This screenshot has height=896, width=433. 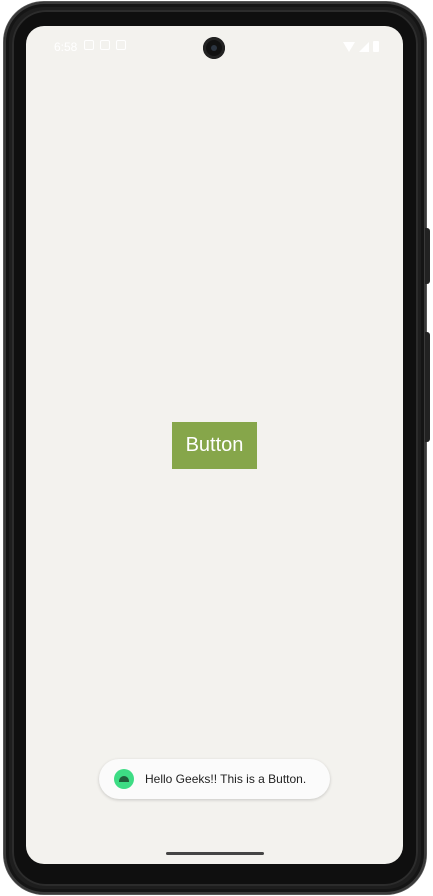 I want to click on battery-icon, so click(x=376, y=46).